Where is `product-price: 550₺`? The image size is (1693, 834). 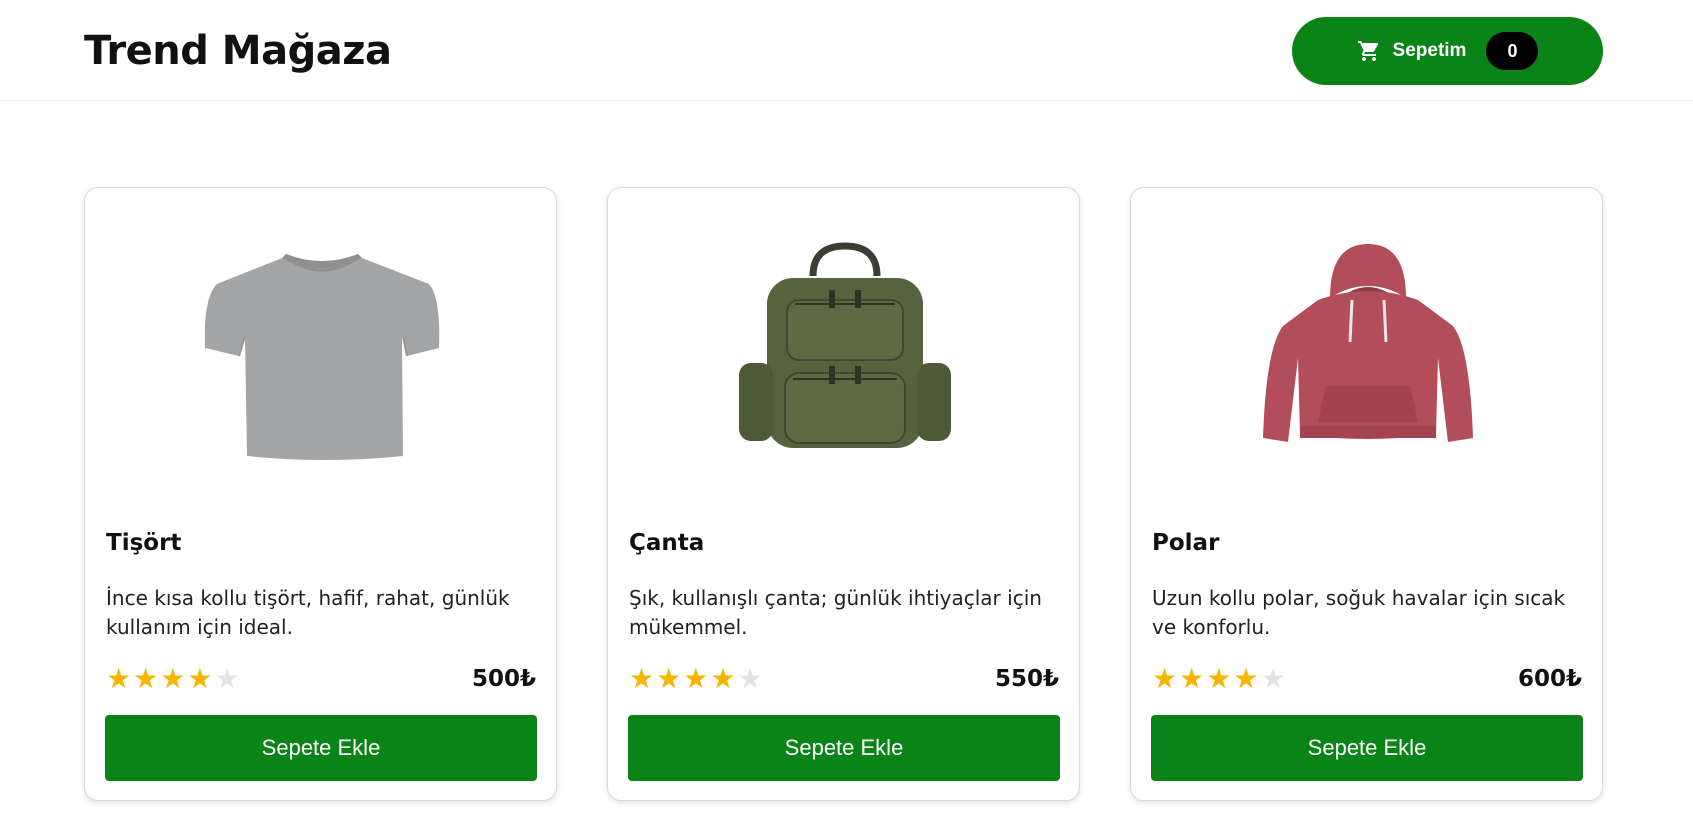
product-price: 550₺ is located at coordinates (1026, 679).